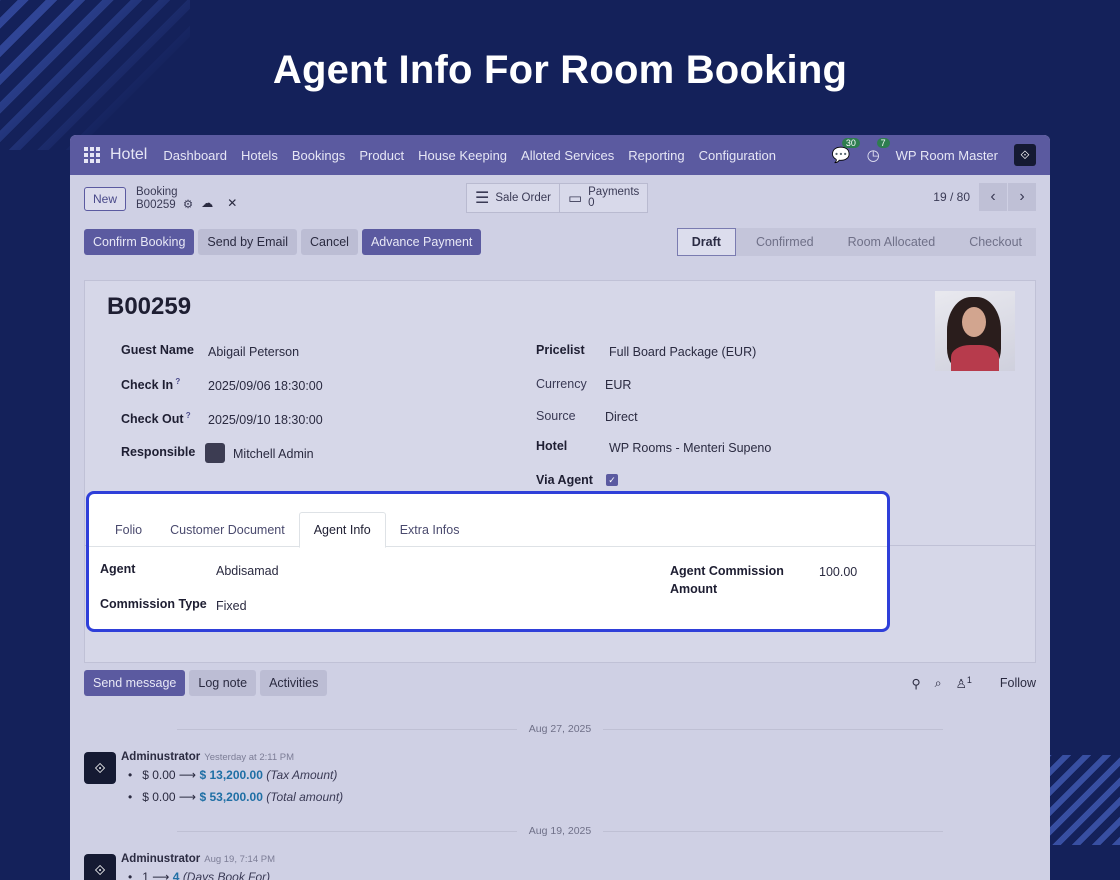  What do you see at coordinates (430, 529) in the screenshot?
I see `tab-extra-infos: Extra Infos` at bounding box center [430, 529].